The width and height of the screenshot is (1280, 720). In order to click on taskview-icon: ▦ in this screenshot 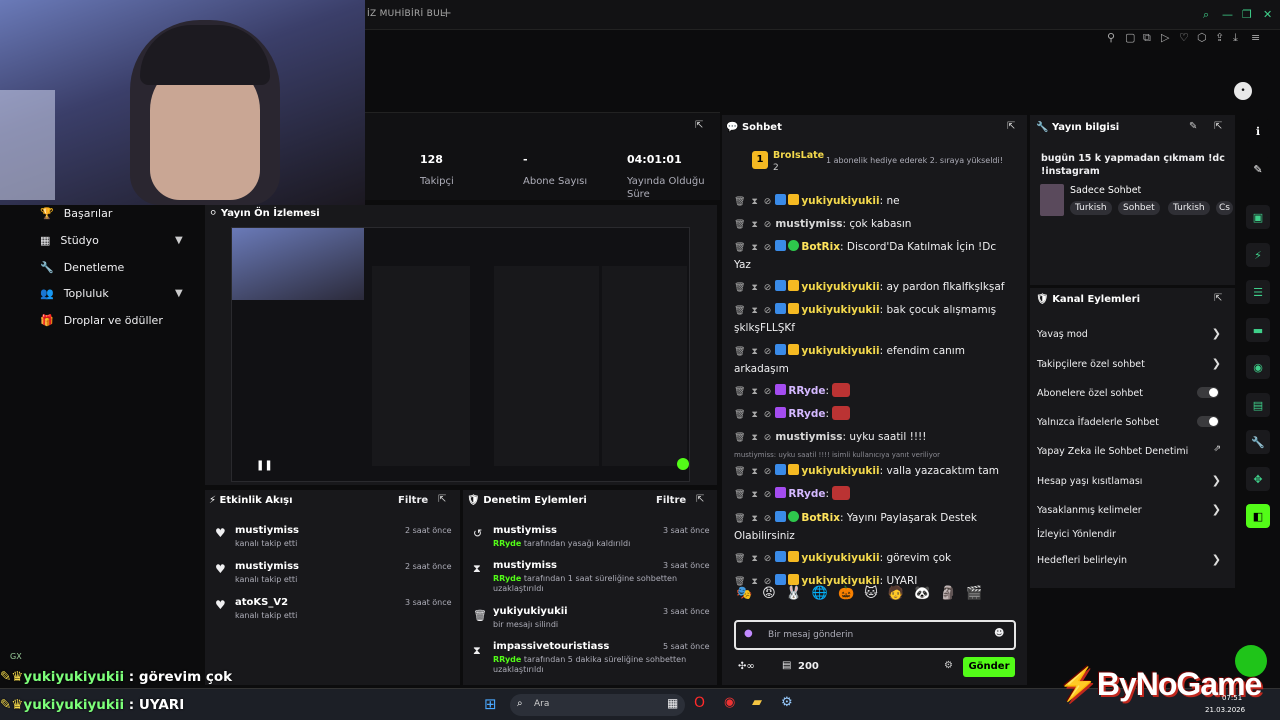, I will do `click(672, 703)`.